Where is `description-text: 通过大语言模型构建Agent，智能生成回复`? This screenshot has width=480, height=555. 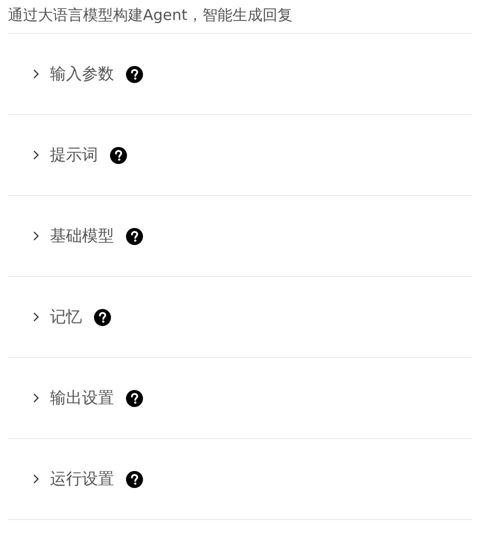 description-text: 通过大语言模型构建Agent，智能生成回复 is located at coordinates (240, 17).